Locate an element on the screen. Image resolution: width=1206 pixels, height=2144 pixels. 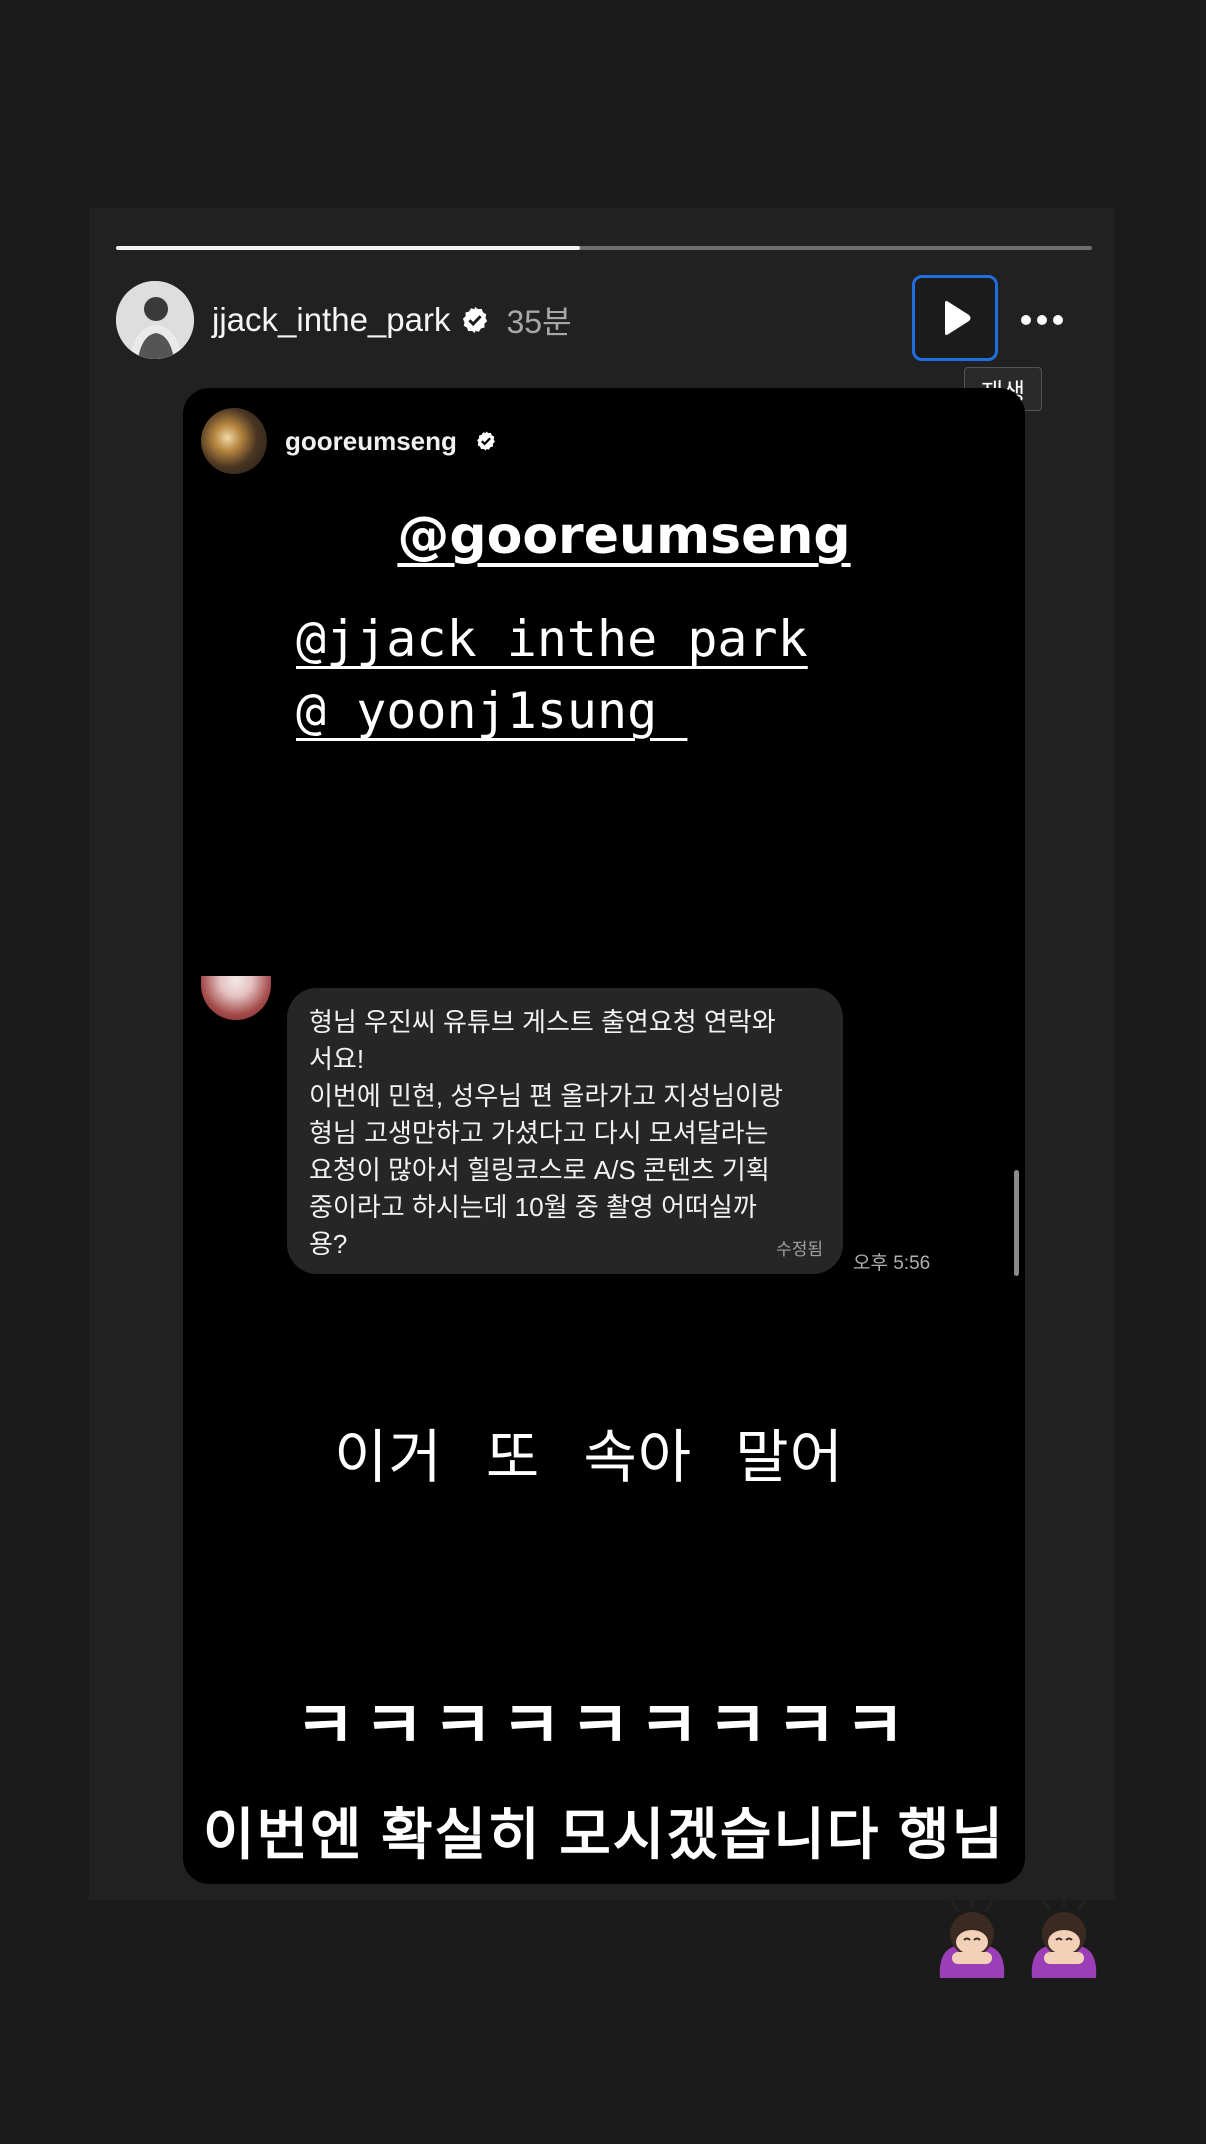
caption-text-1: 이거 또 속아 말어 is located at coordinates (589, 1457).